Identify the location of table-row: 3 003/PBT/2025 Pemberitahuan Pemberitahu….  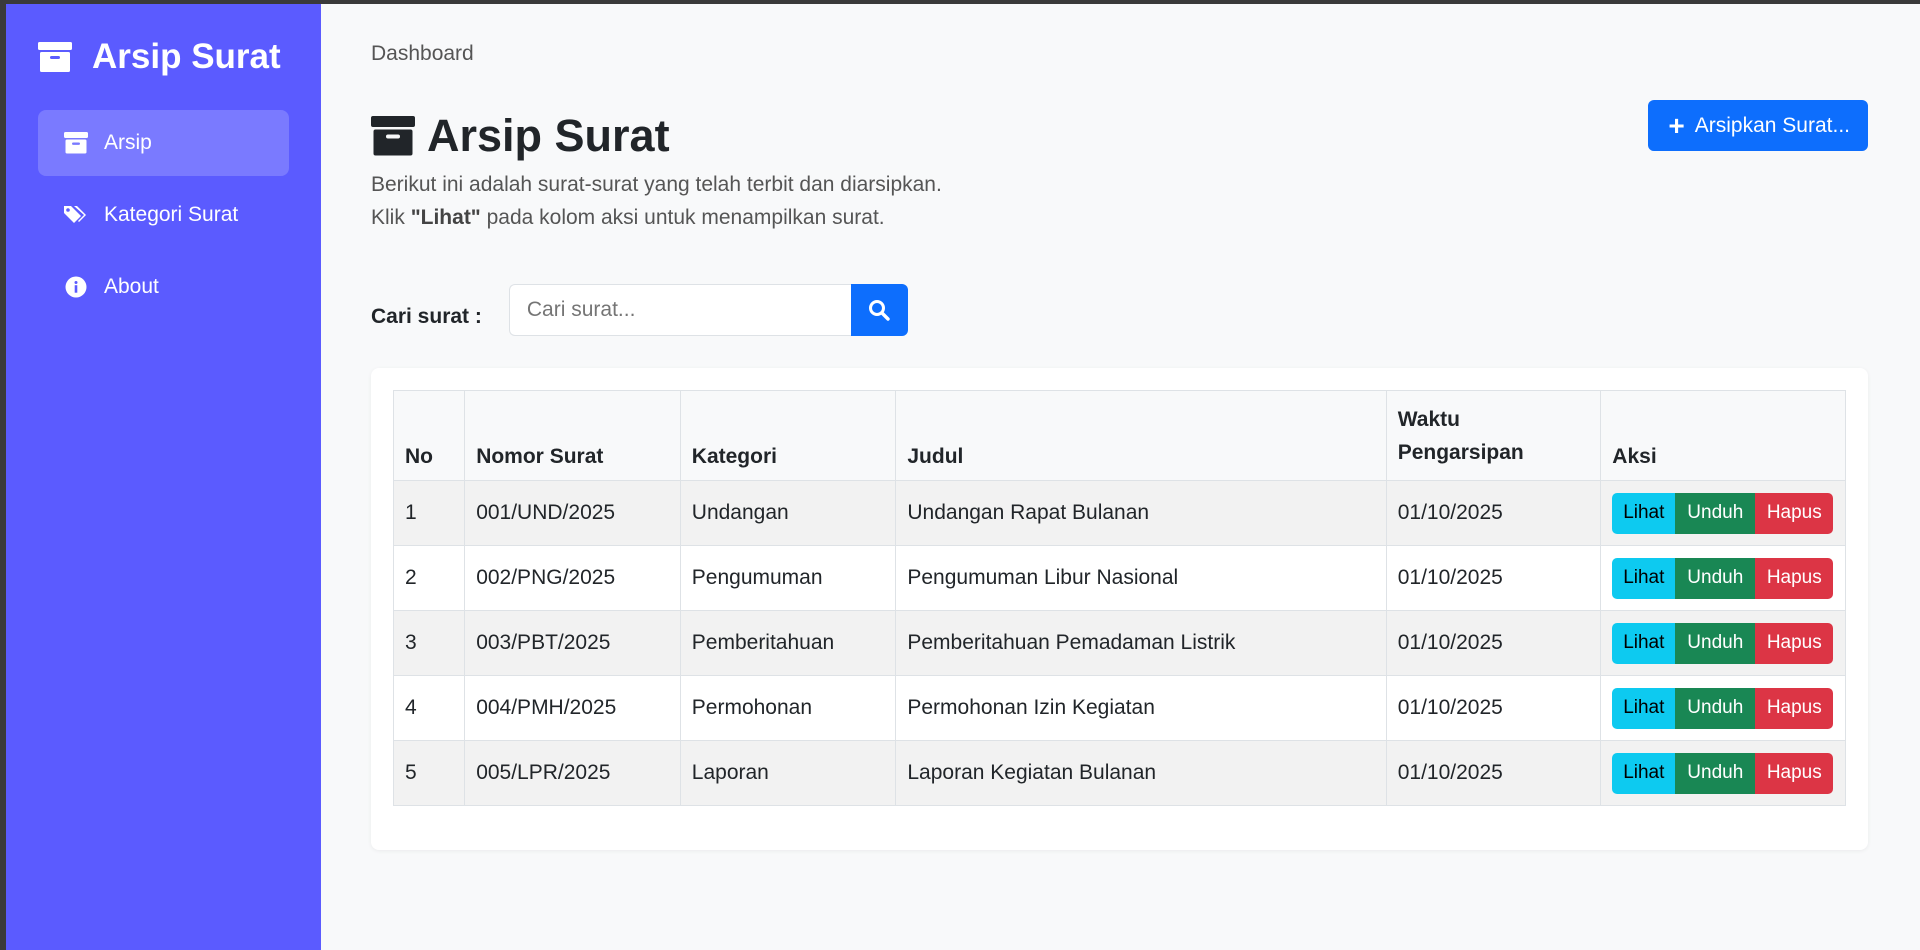
(1119, 643).